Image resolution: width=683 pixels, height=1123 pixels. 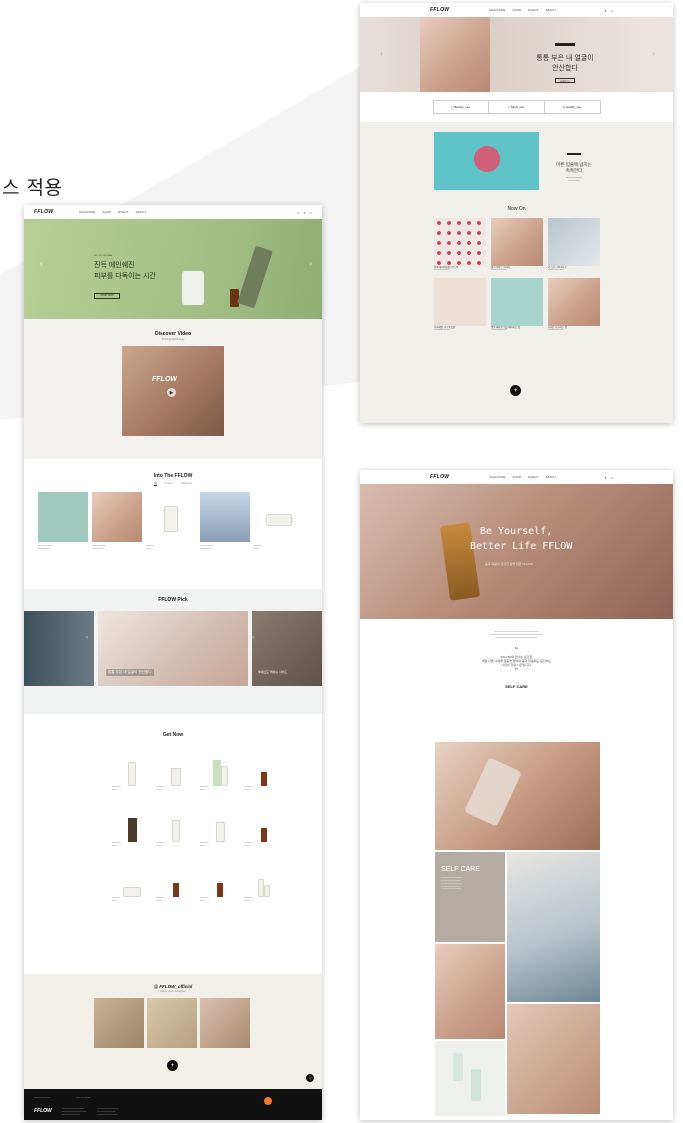 I want to click on hero-prev-icon: ‹, so click(x=41, y=263).